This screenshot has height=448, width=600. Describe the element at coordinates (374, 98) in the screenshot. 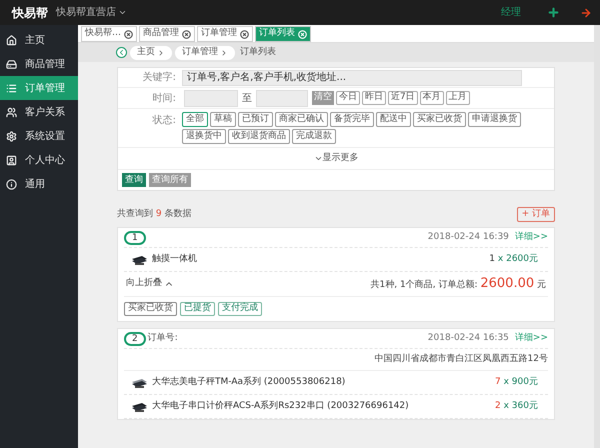

I see `date-shortcut-button: 昨日` at that location.